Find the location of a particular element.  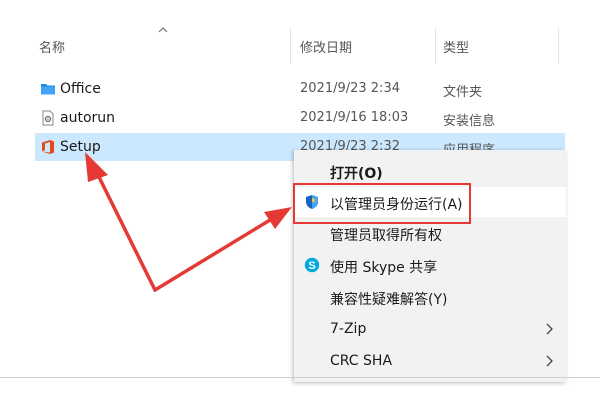

annotation-arrow-to-setup is located at coordinates (121, 222).